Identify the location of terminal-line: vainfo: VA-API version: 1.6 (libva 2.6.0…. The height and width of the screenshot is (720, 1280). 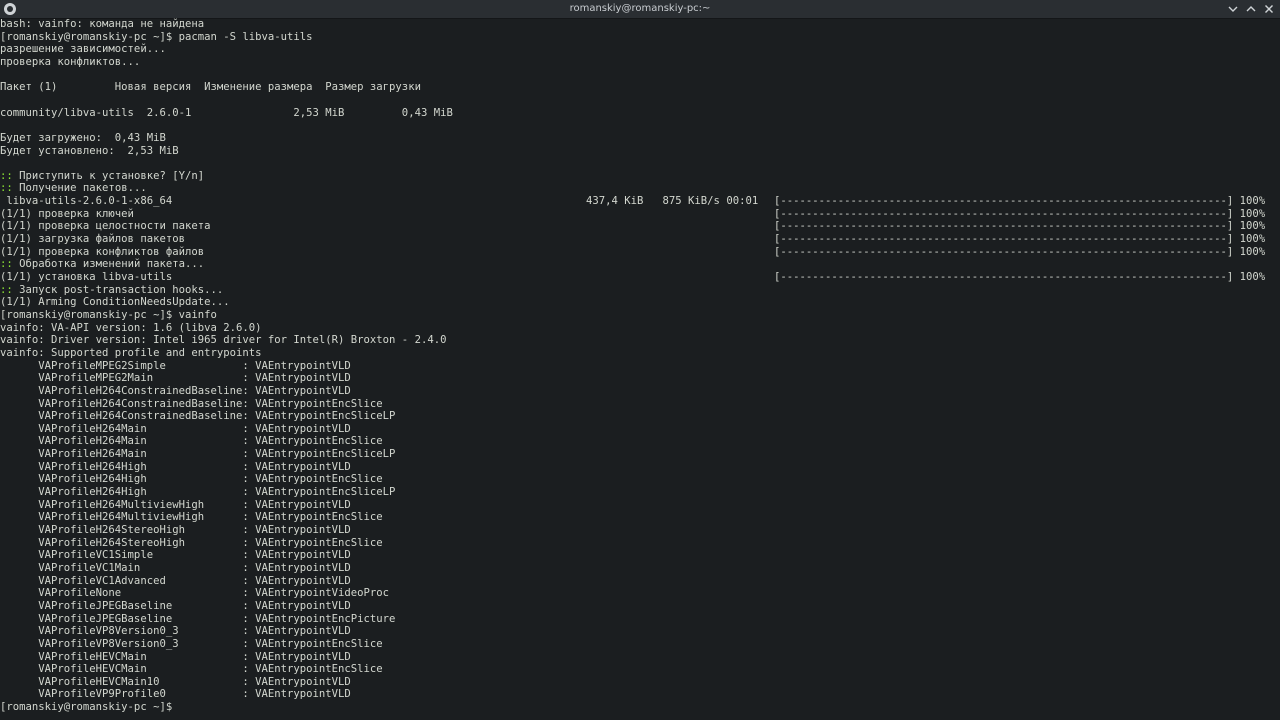
(640, 328).